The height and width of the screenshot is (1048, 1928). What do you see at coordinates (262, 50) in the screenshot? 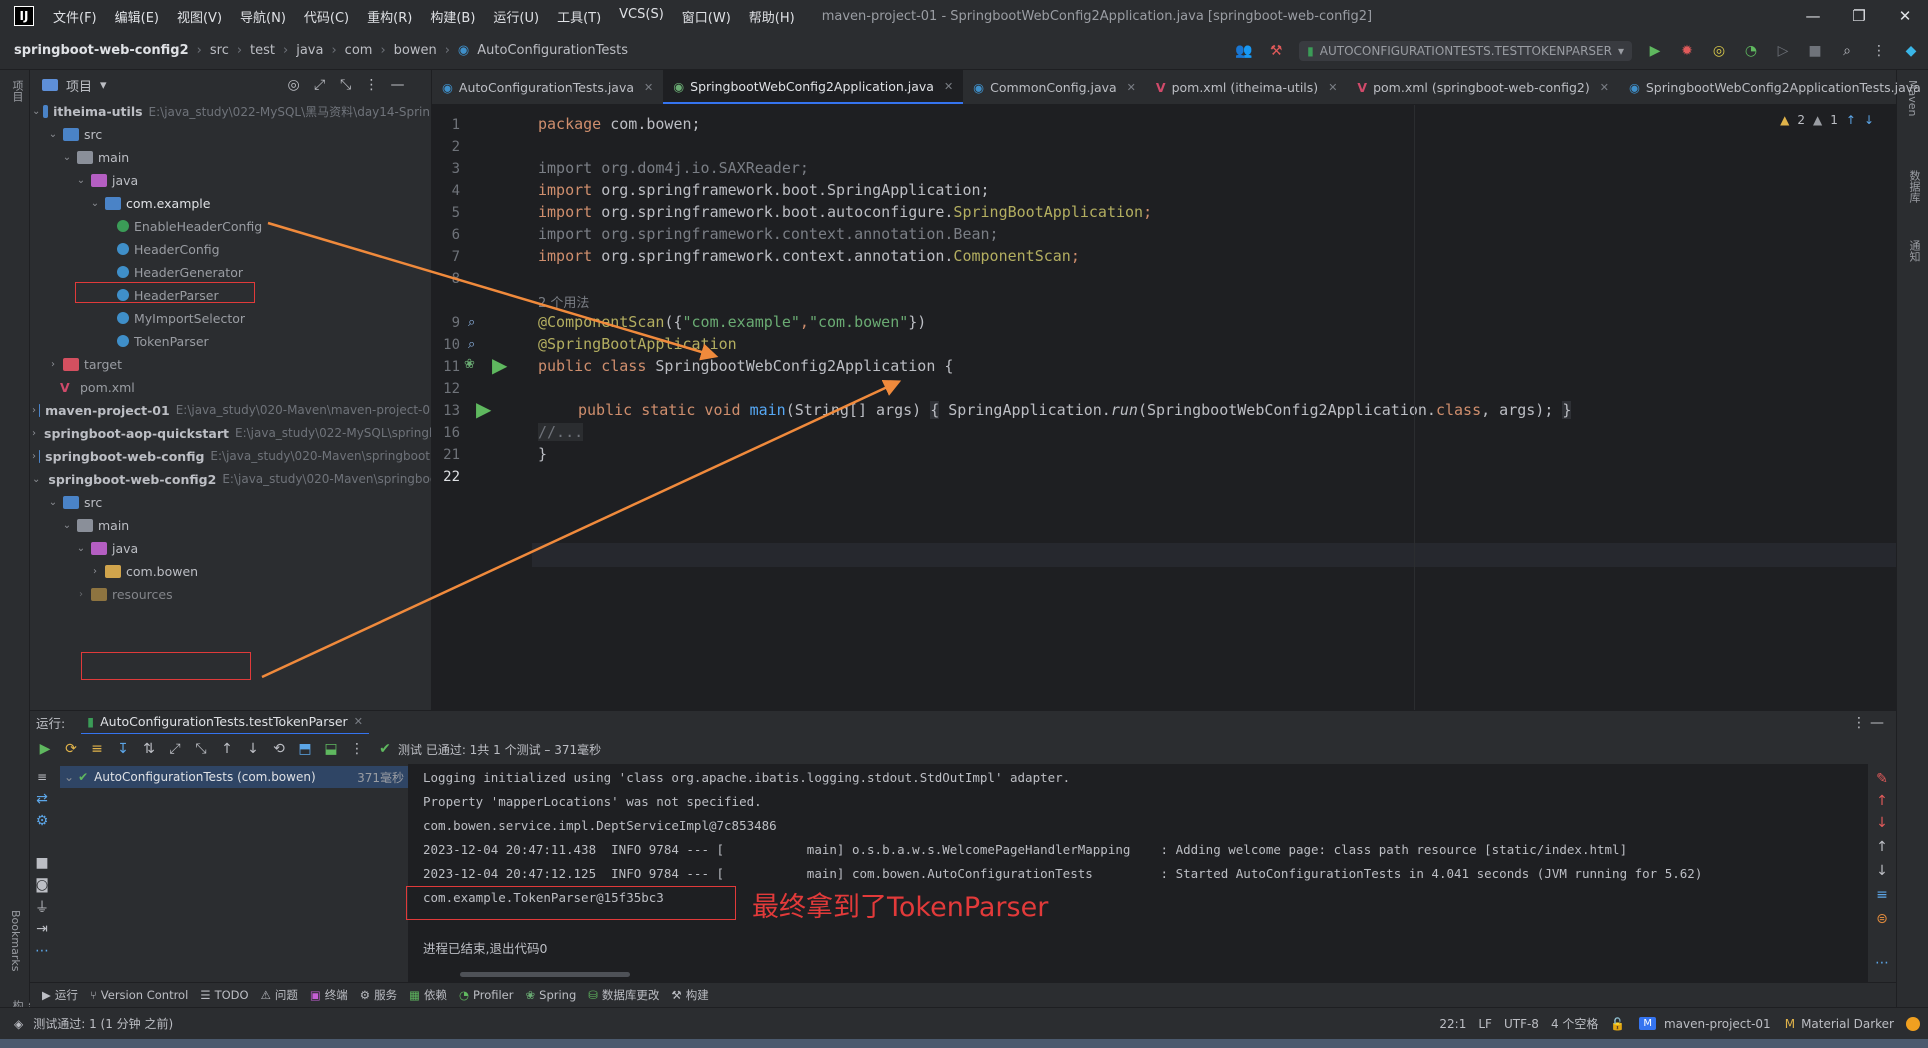
I see `breadcrumb-test: test` at bounding box center [262, 50].